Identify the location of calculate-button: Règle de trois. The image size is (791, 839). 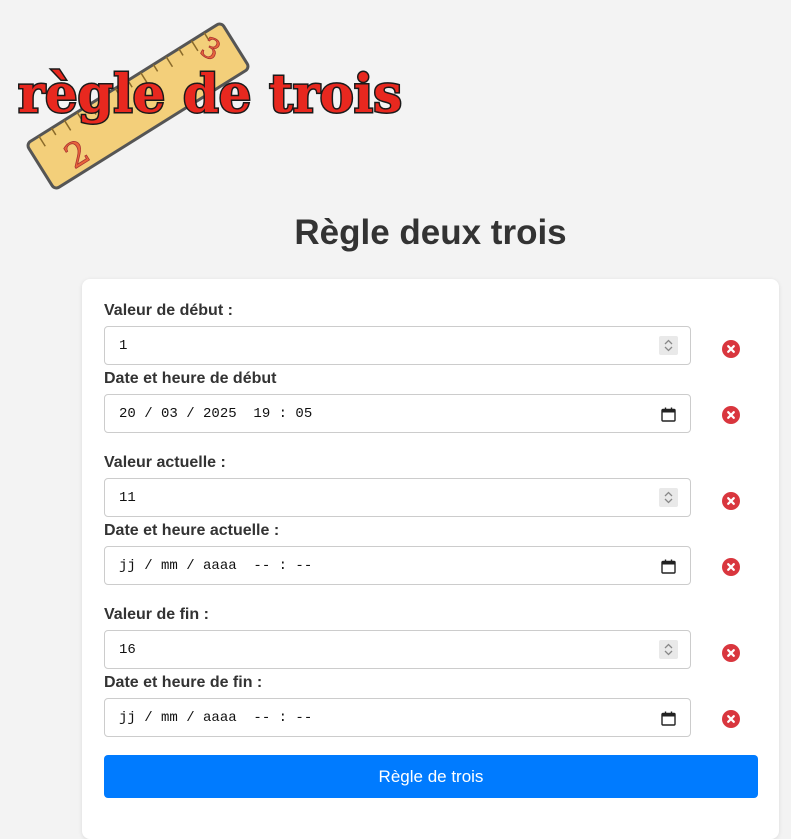
(431, 776).